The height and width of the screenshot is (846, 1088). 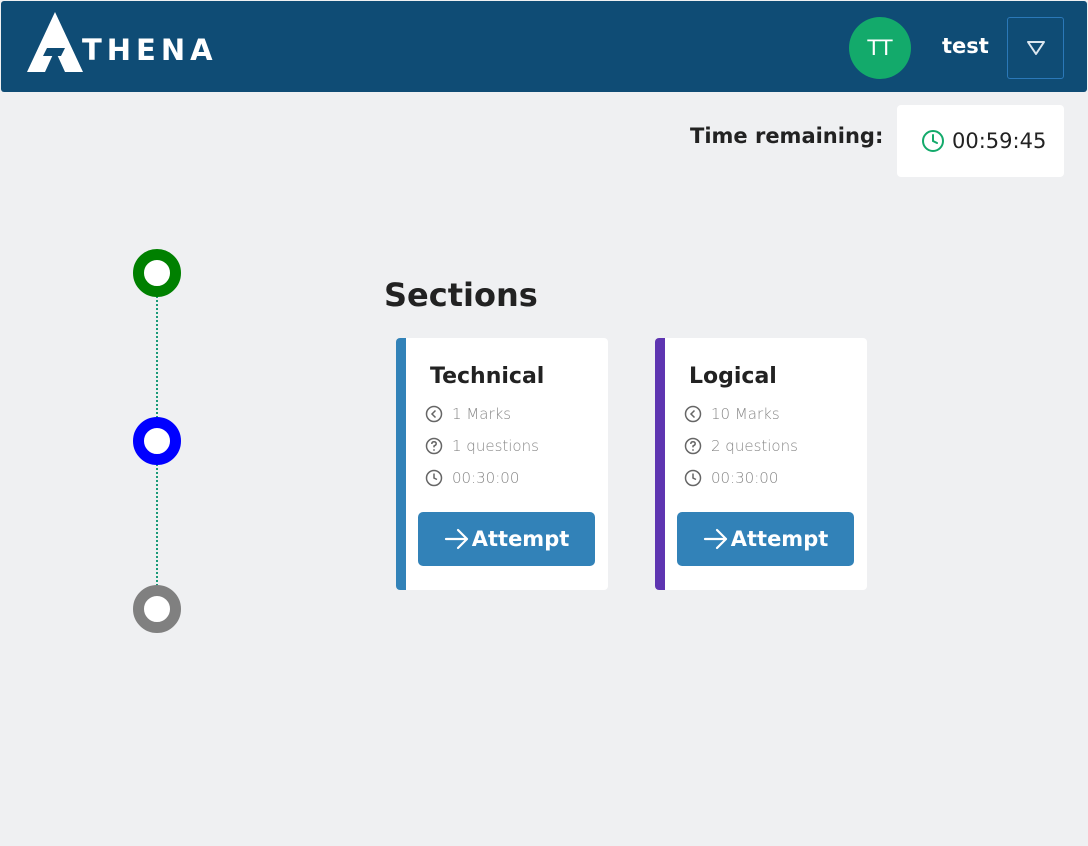 What do you see at coordinates (487, 376) in the screenshot?
I see `section-name: Technical` at bounding box center [487, 376].